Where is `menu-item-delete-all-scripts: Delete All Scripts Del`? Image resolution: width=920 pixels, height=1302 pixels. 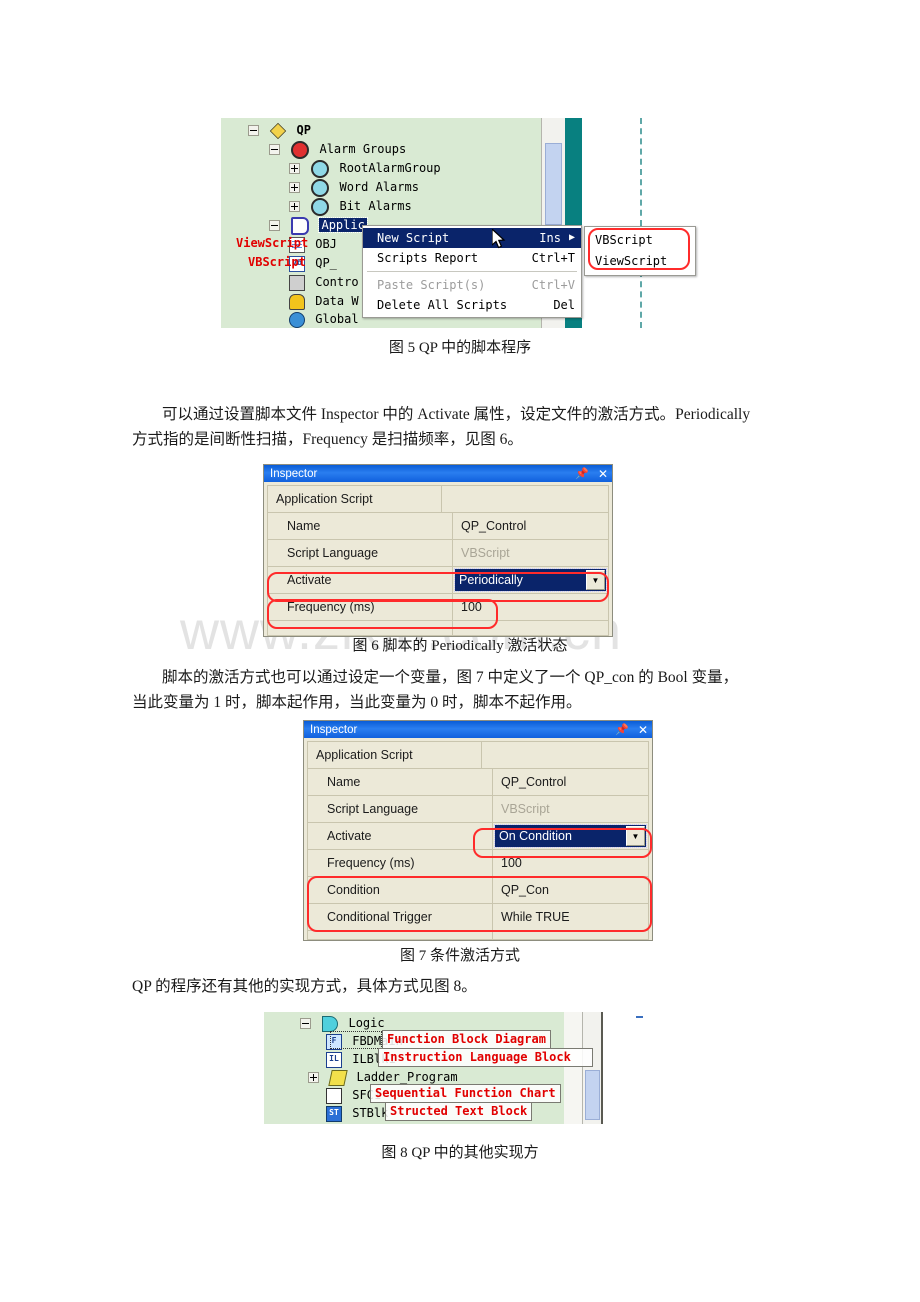
menu-item-delete-all-scripts: Delete All Scripts Del is located at coordinates (472, 305).